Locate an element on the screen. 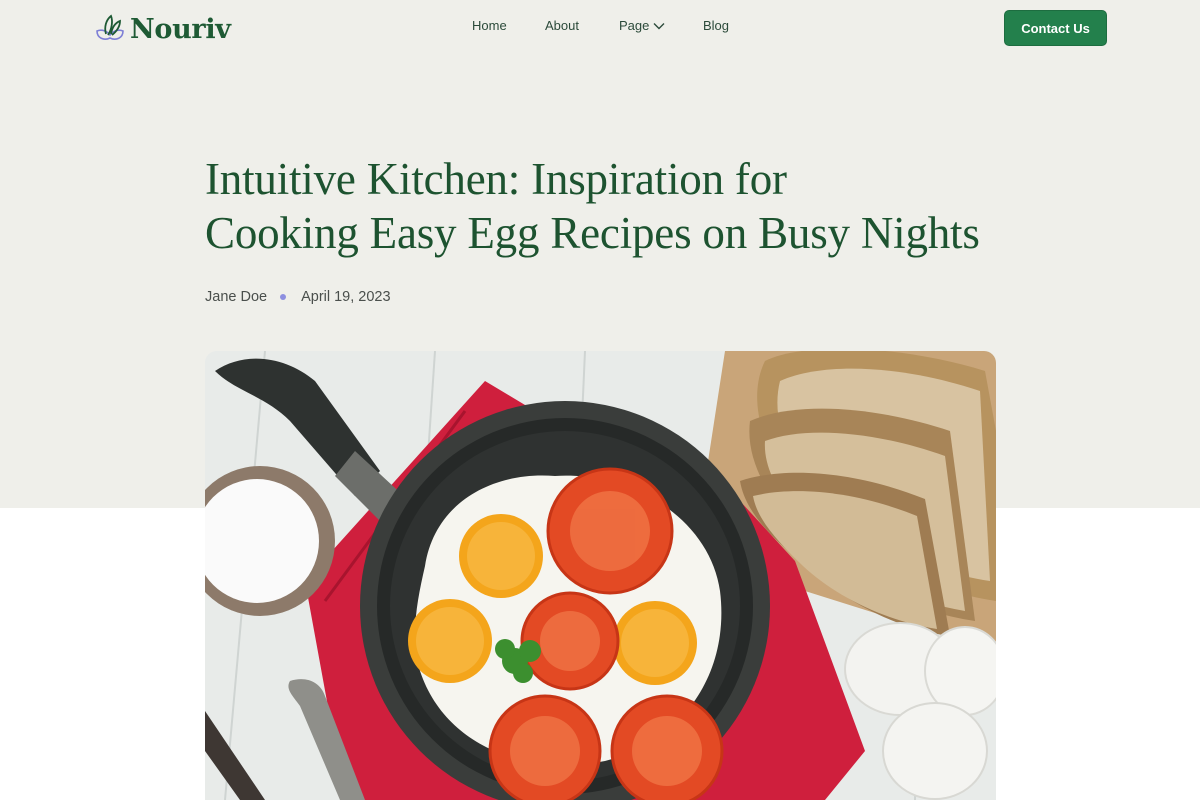  nav-blog: Blog is located at coordinates (716, 25).